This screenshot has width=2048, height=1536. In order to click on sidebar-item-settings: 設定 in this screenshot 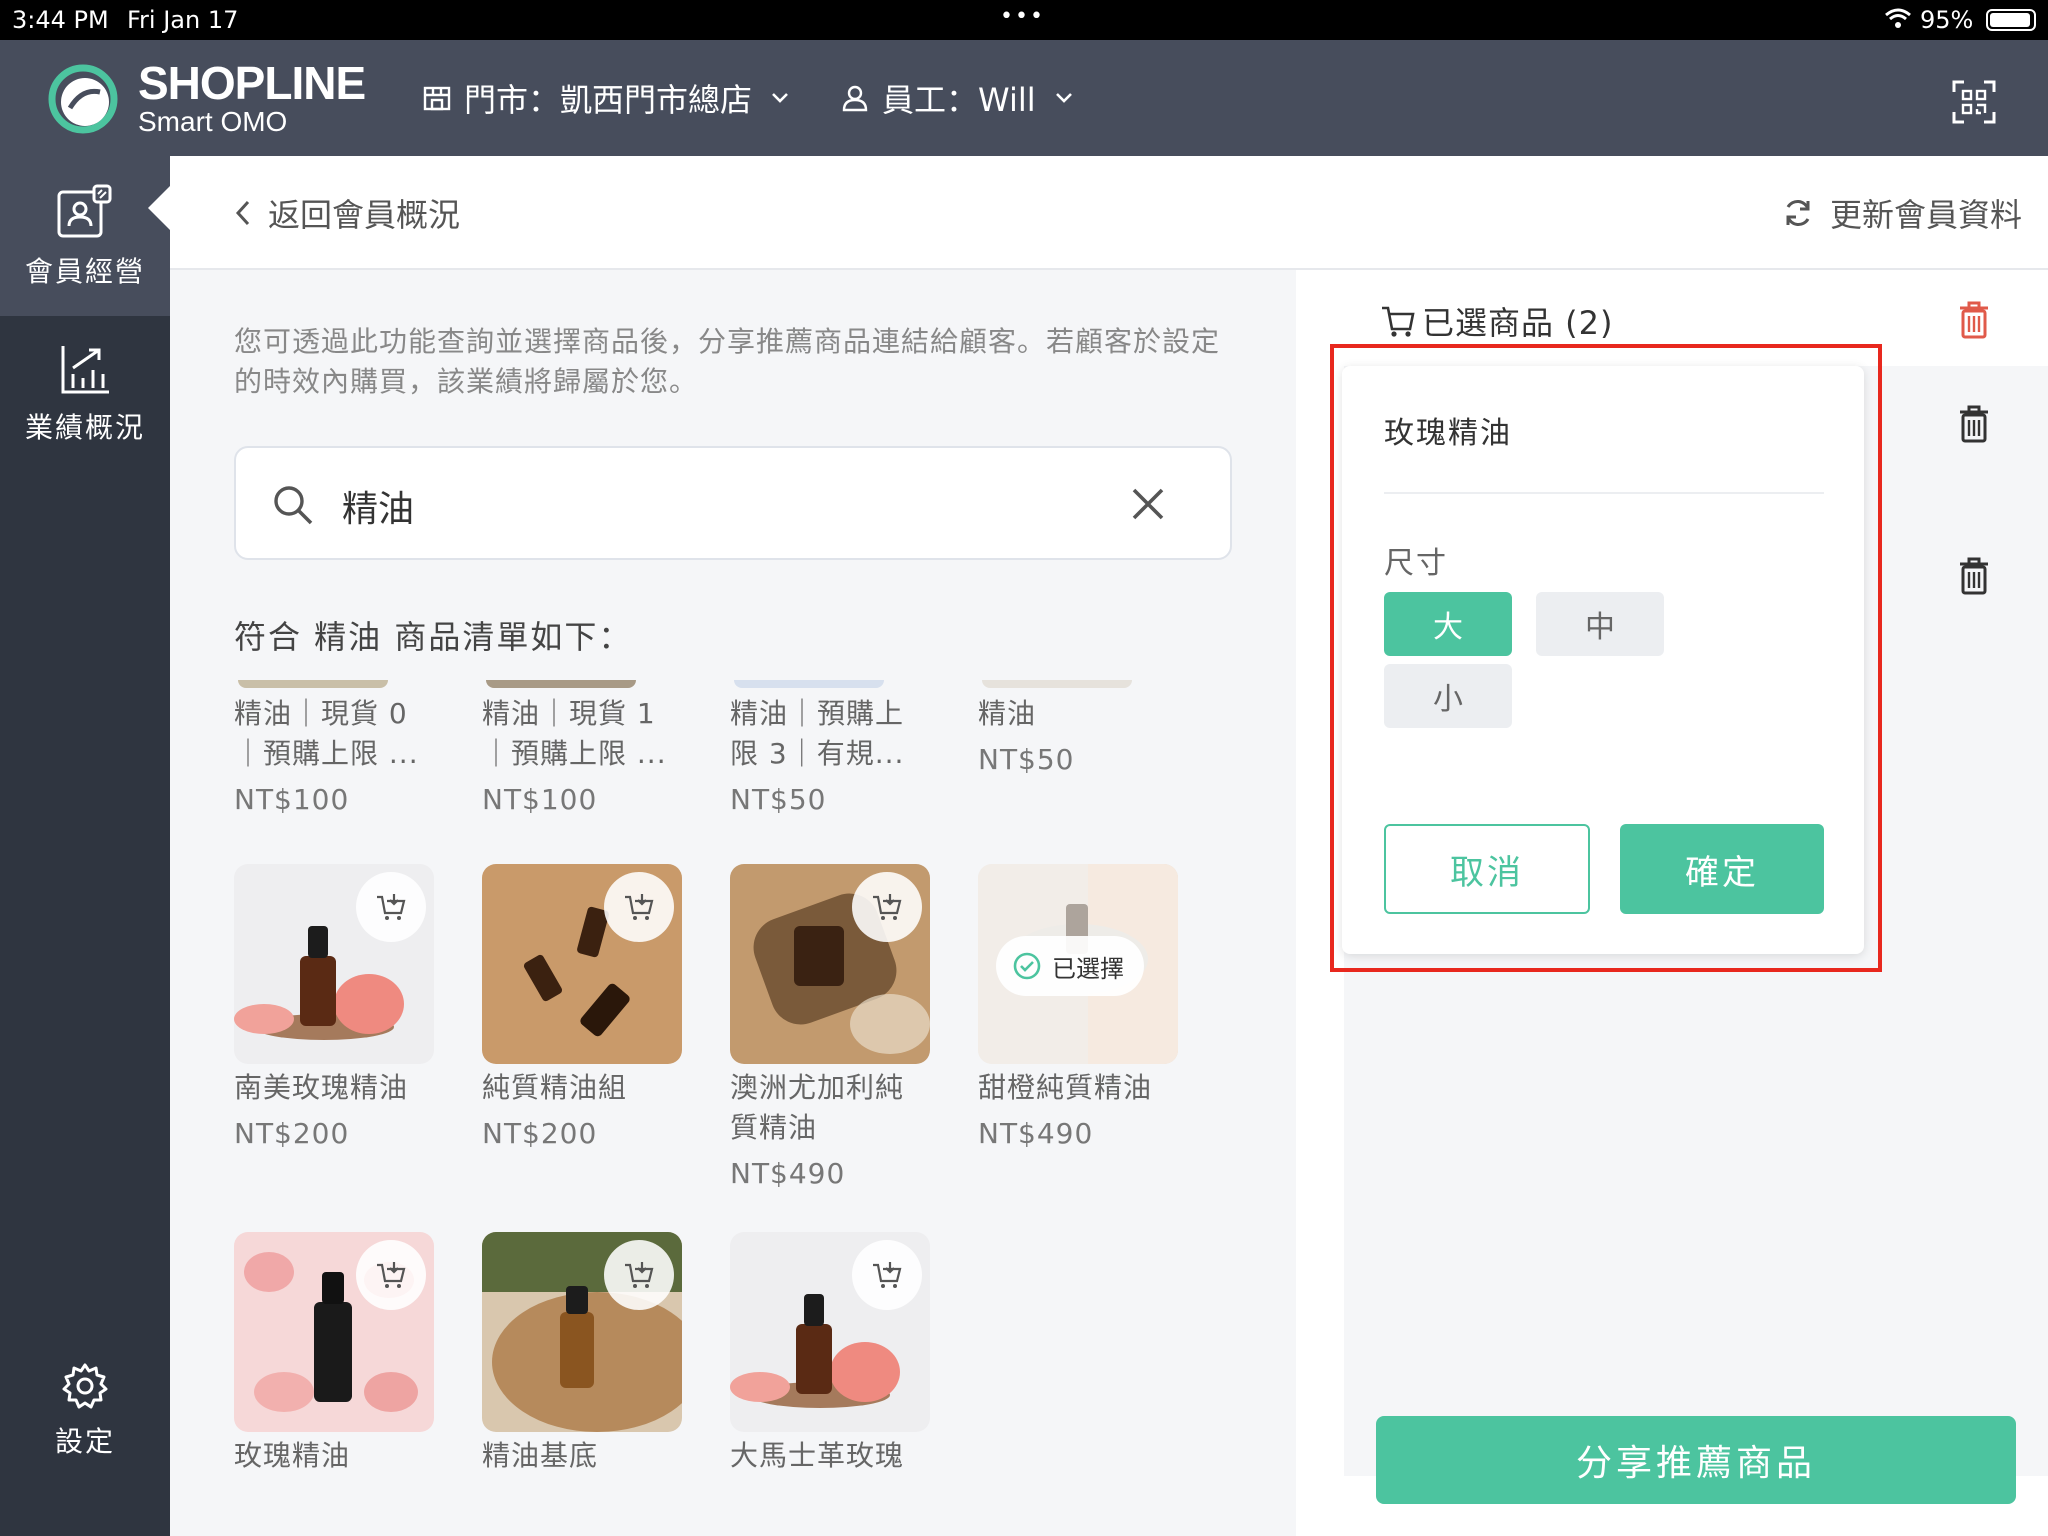, I will do `click(85, 1411)`.